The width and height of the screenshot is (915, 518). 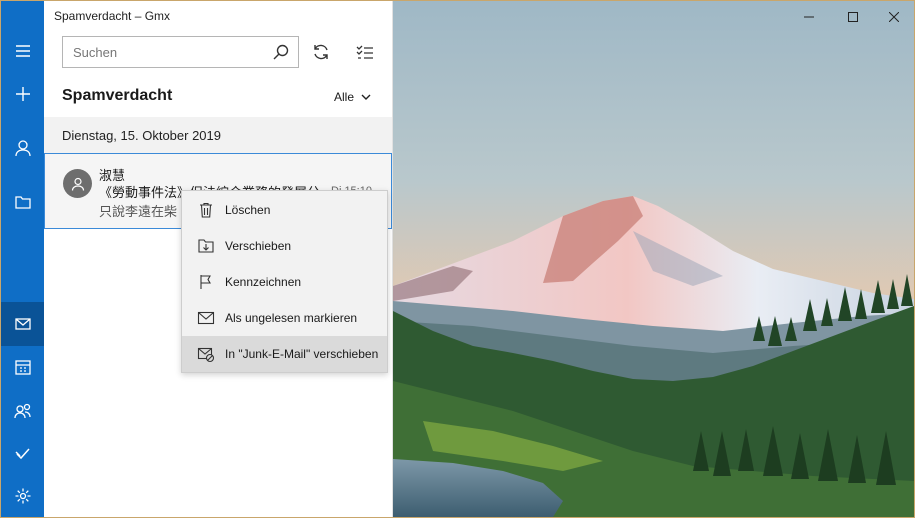 I want to click on move-icon, so click(x=206, y=246).